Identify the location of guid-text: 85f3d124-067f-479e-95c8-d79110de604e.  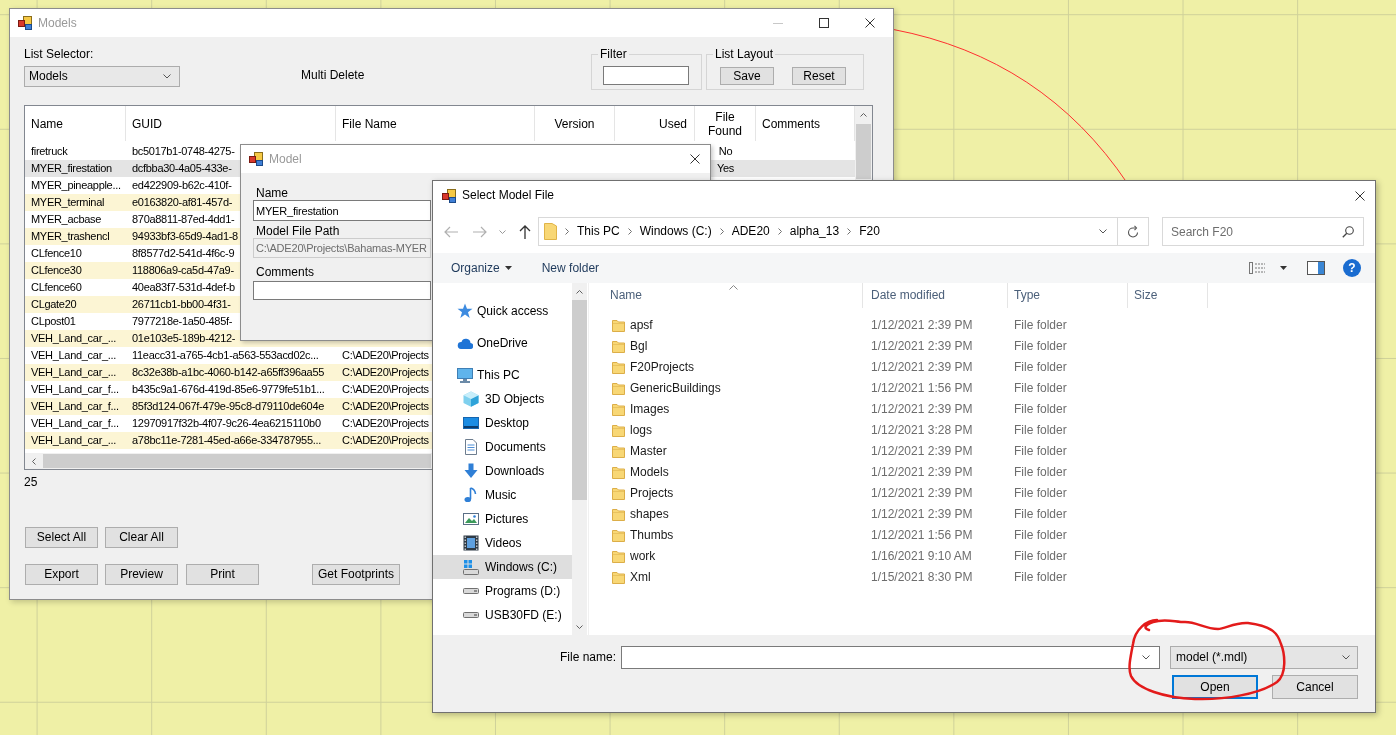
(228, 406).